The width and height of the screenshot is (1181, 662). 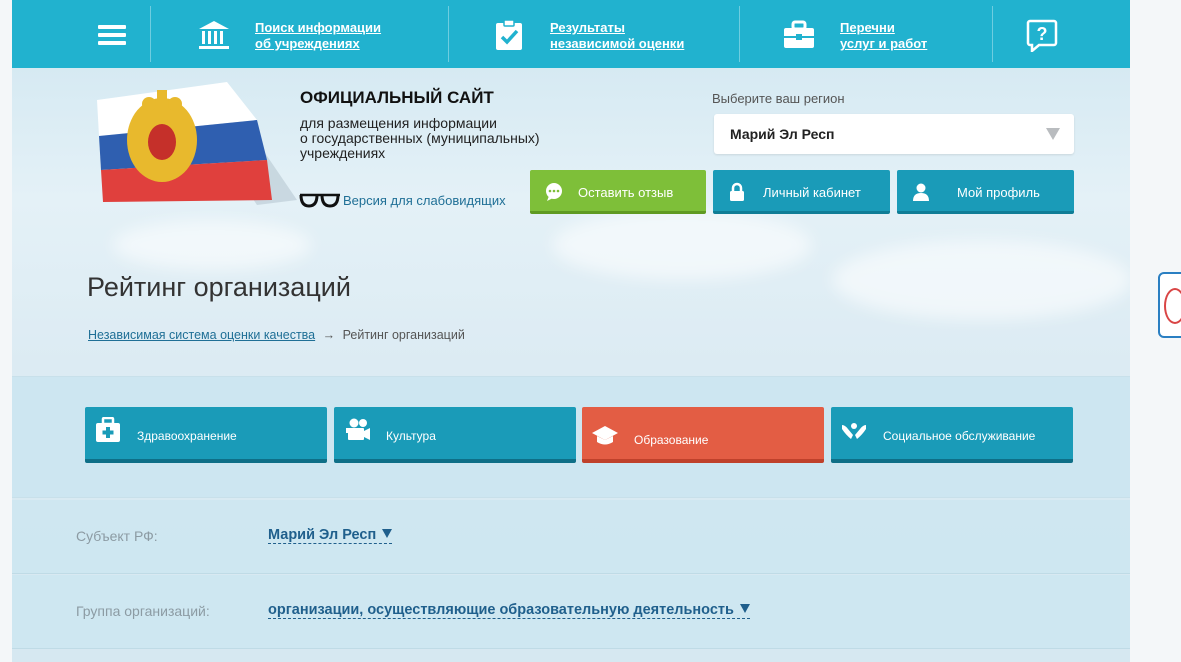 What do you see at coordinates (894, 134) in the screenshot?
I see `region-select: Марий Эл Респ` at bounding box center [894, 134].